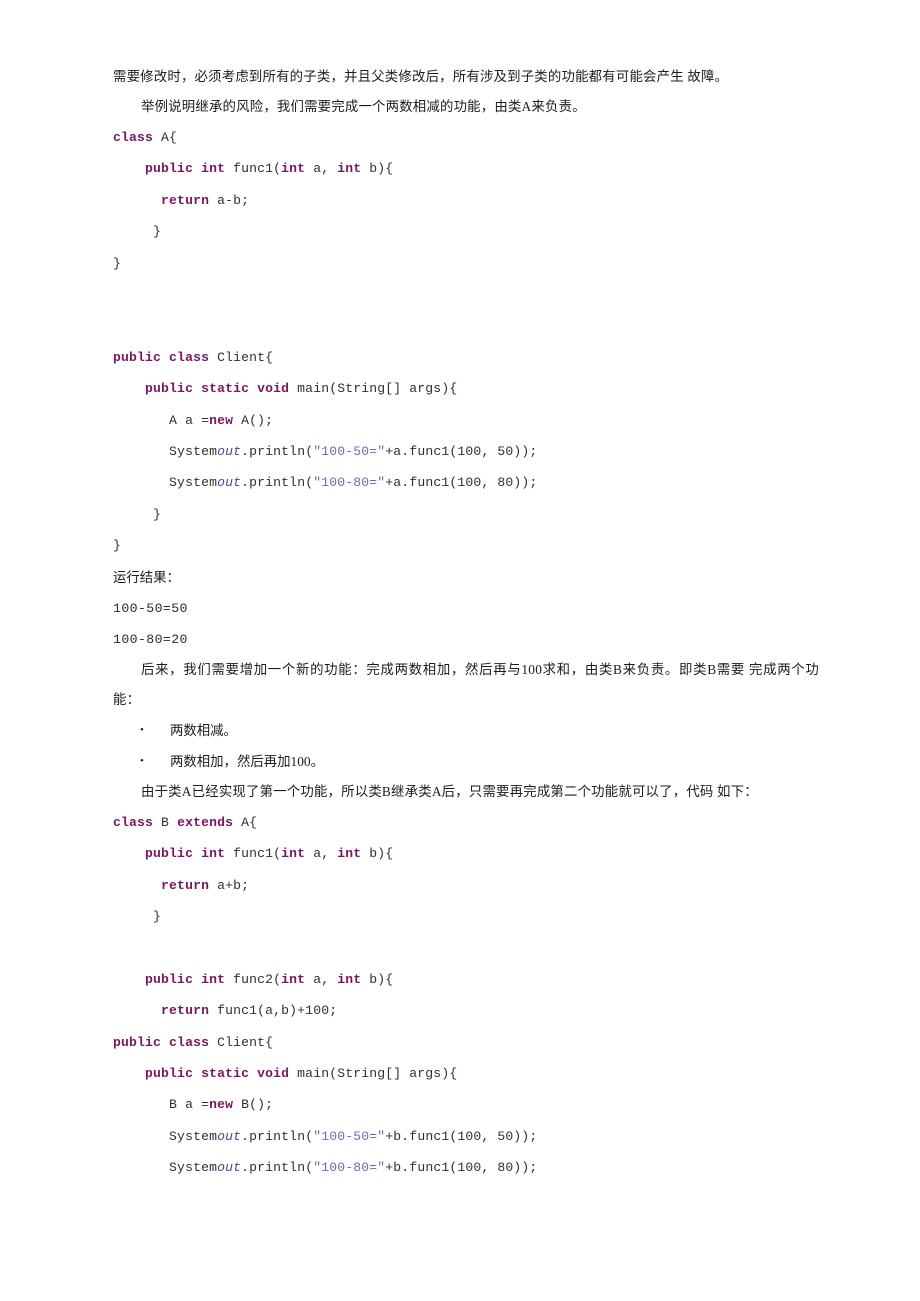  What do you see at coordinates (466, 420) in the screenshot?
I see `code-line: A a =new A();` at bounding box center [466, 420].